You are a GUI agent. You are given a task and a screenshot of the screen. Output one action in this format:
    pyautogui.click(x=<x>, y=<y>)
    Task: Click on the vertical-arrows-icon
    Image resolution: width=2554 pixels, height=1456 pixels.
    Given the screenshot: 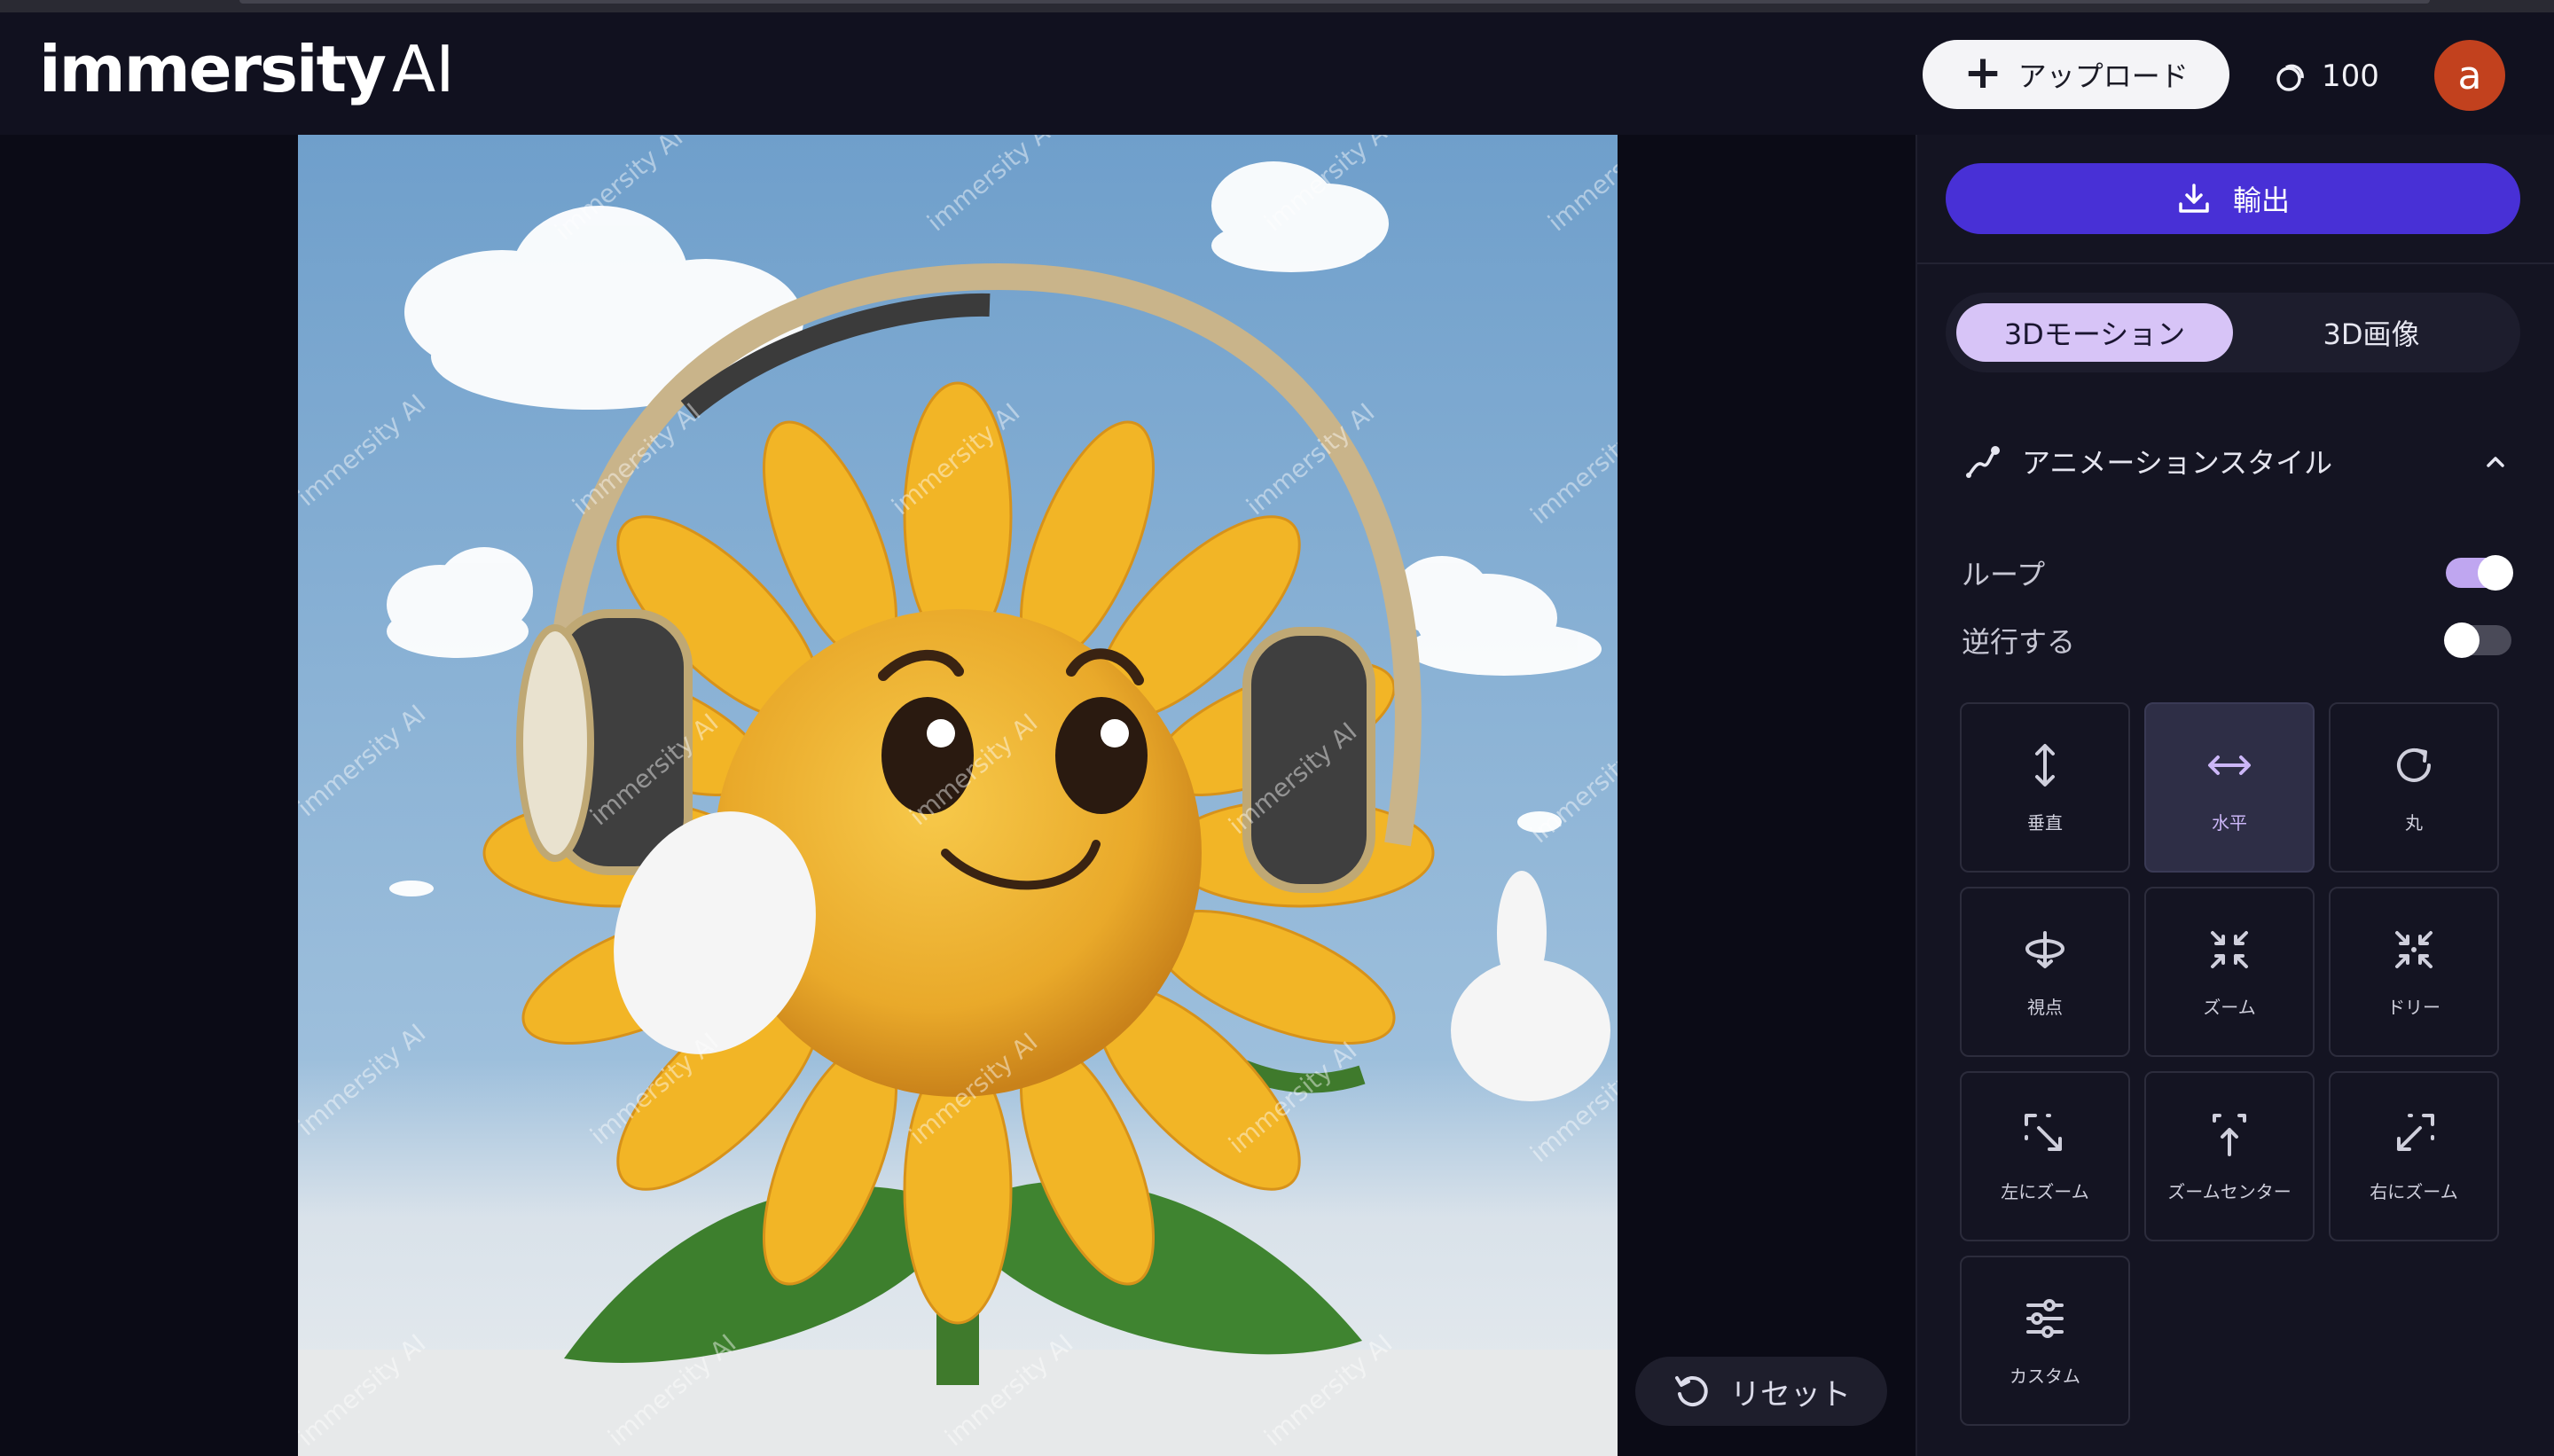 What is the action you would take?
    pyautogui.click(x=2045, y=765)
    